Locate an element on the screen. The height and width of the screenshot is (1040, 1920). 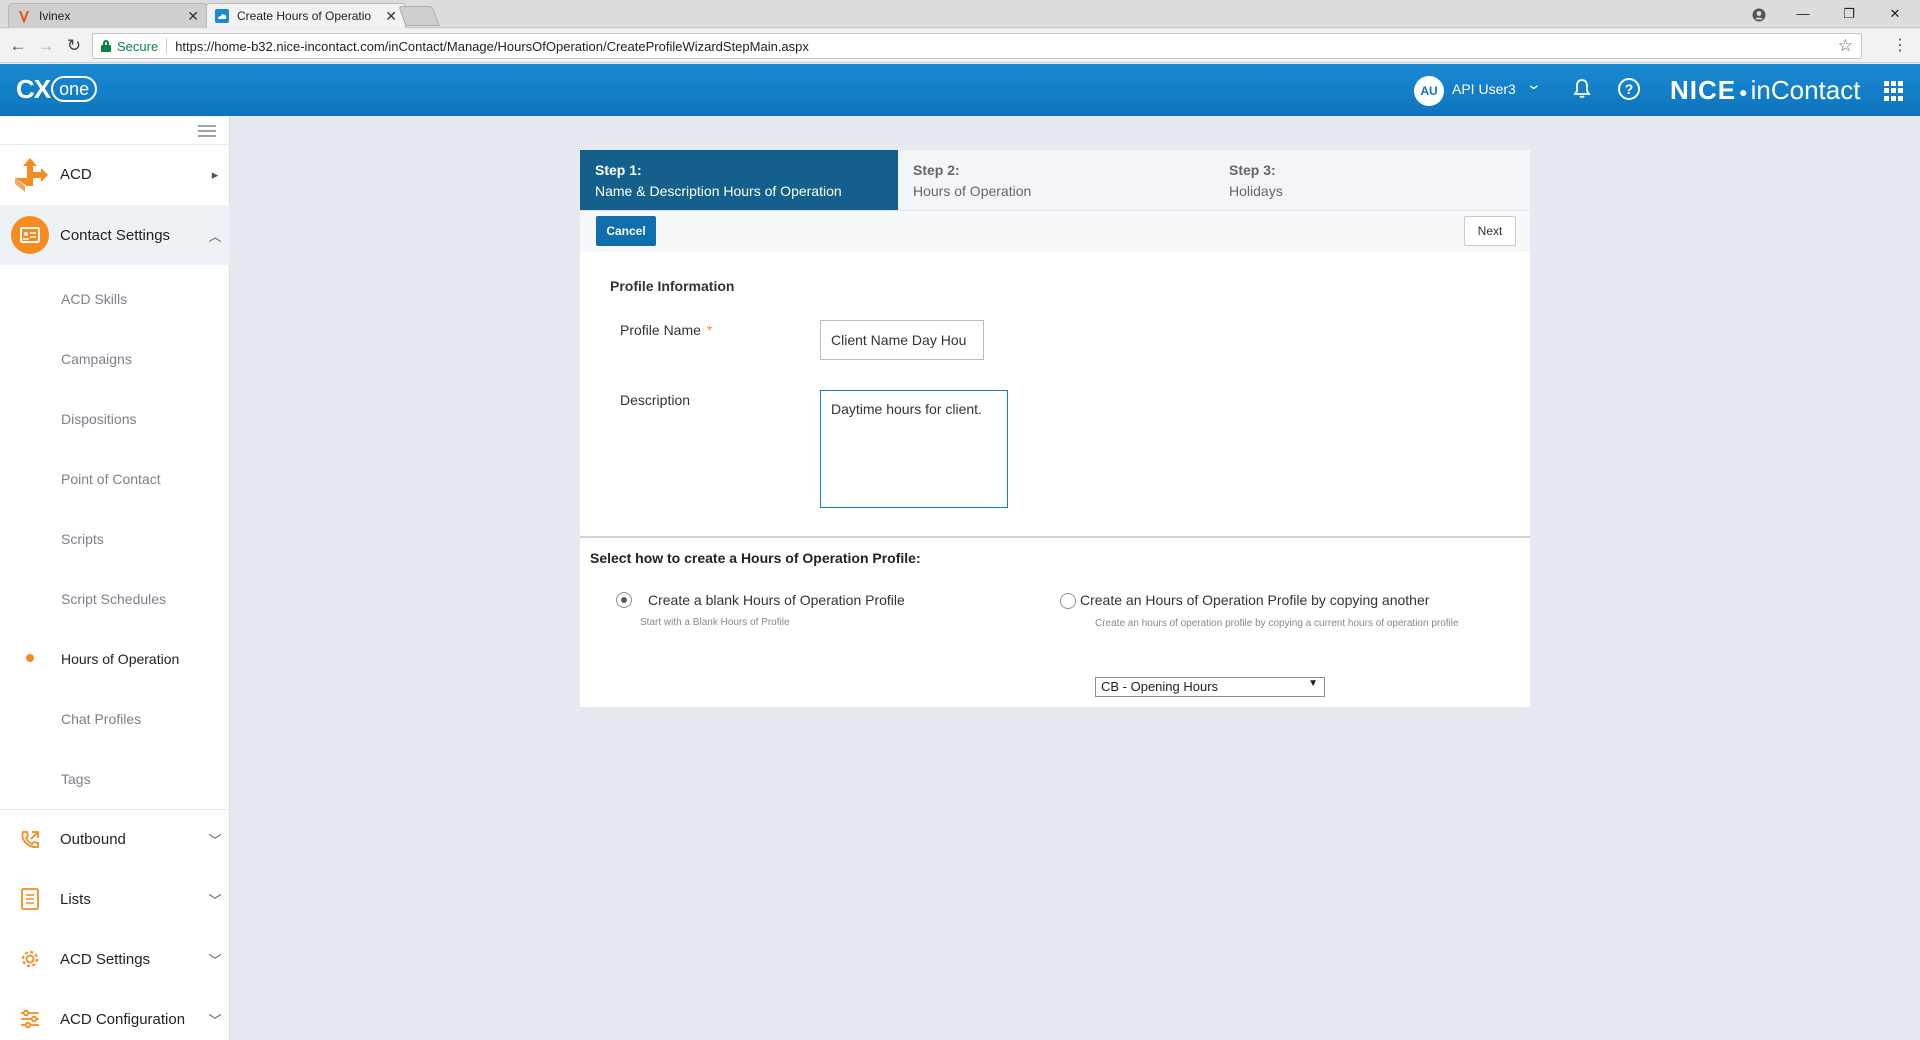
cancel-button: Cancel is located at coordinates (626, 231).